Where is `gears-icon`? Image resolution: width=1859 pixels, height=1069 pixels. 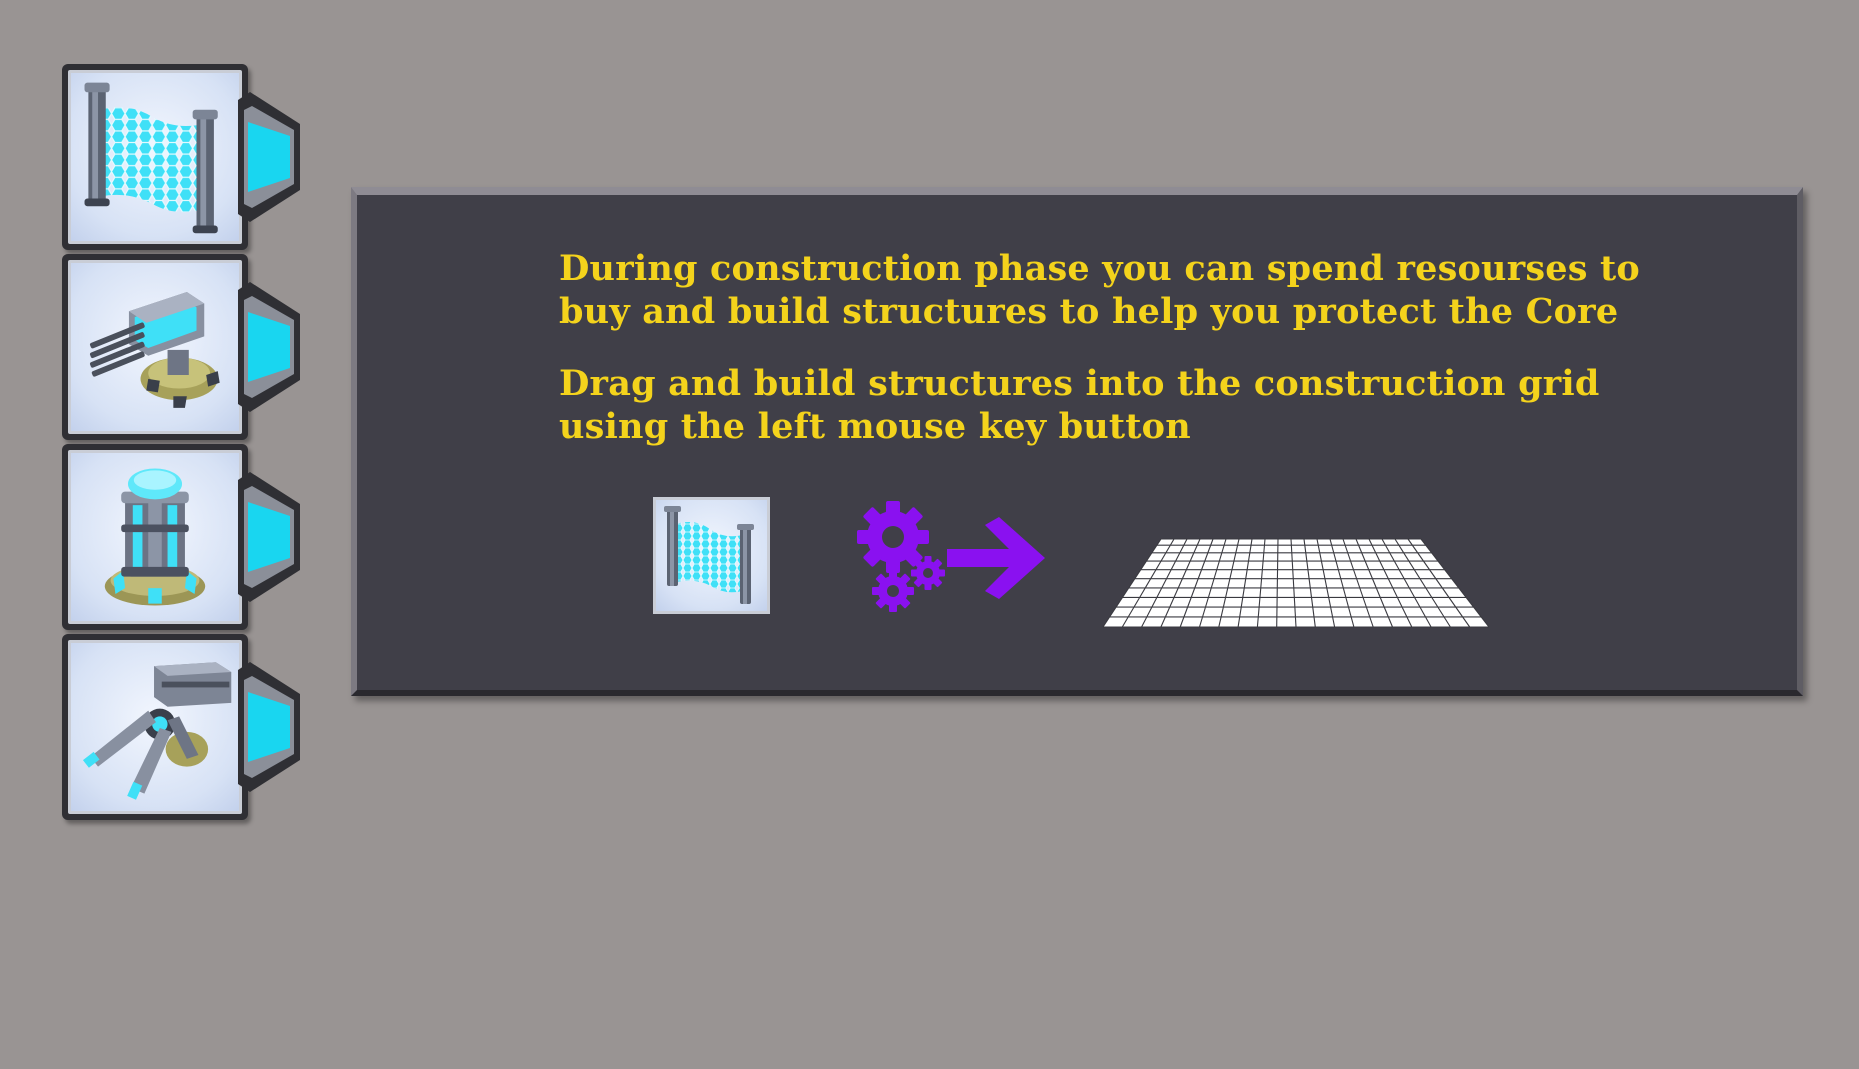
gears-icon is located at coordinates (905, 557).